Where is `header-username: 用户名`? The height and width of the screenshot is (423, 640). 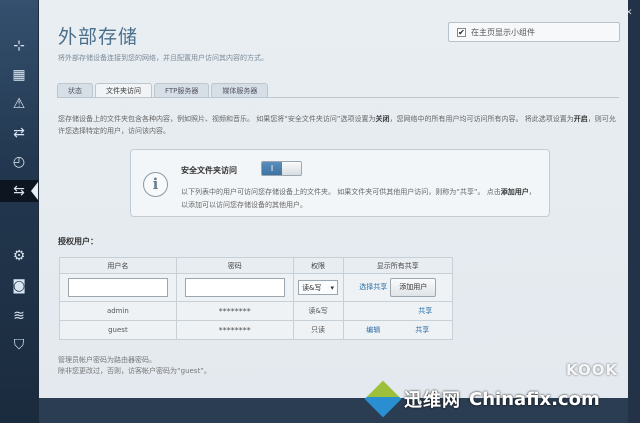
header-username: 用户名 is located at coordinates (118, 265).